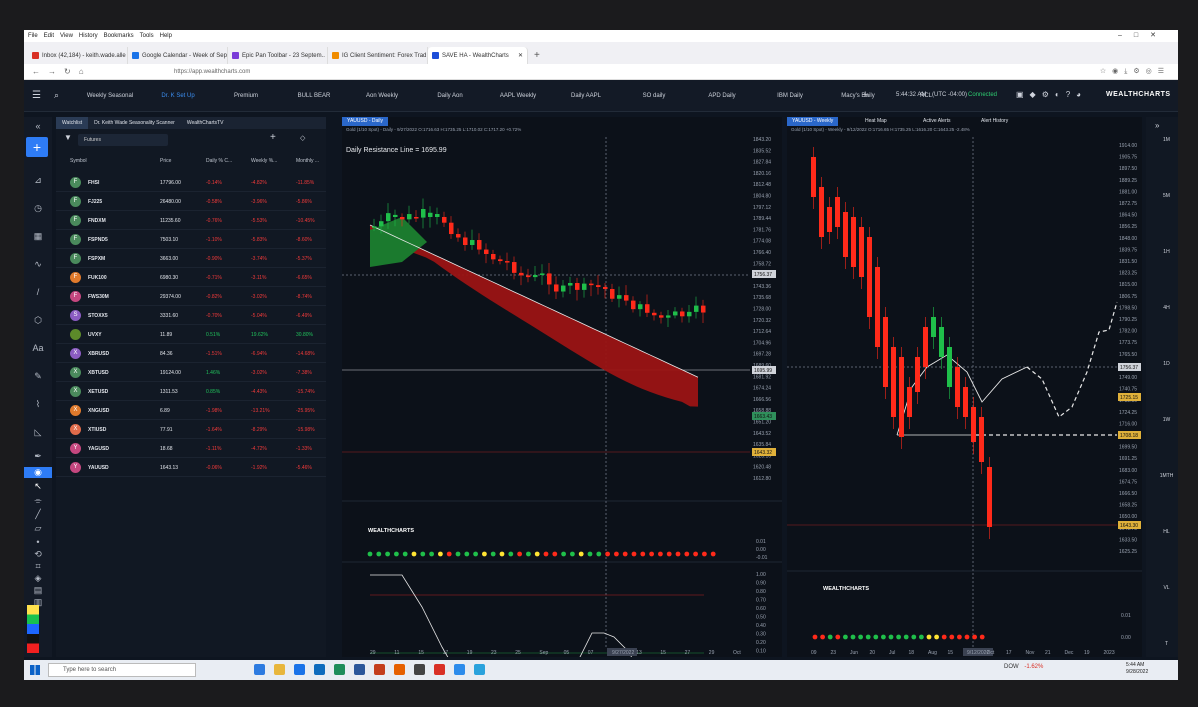 The image size is (1198, 707). I want to click on eye-icon: ◉, so click(38, 472).